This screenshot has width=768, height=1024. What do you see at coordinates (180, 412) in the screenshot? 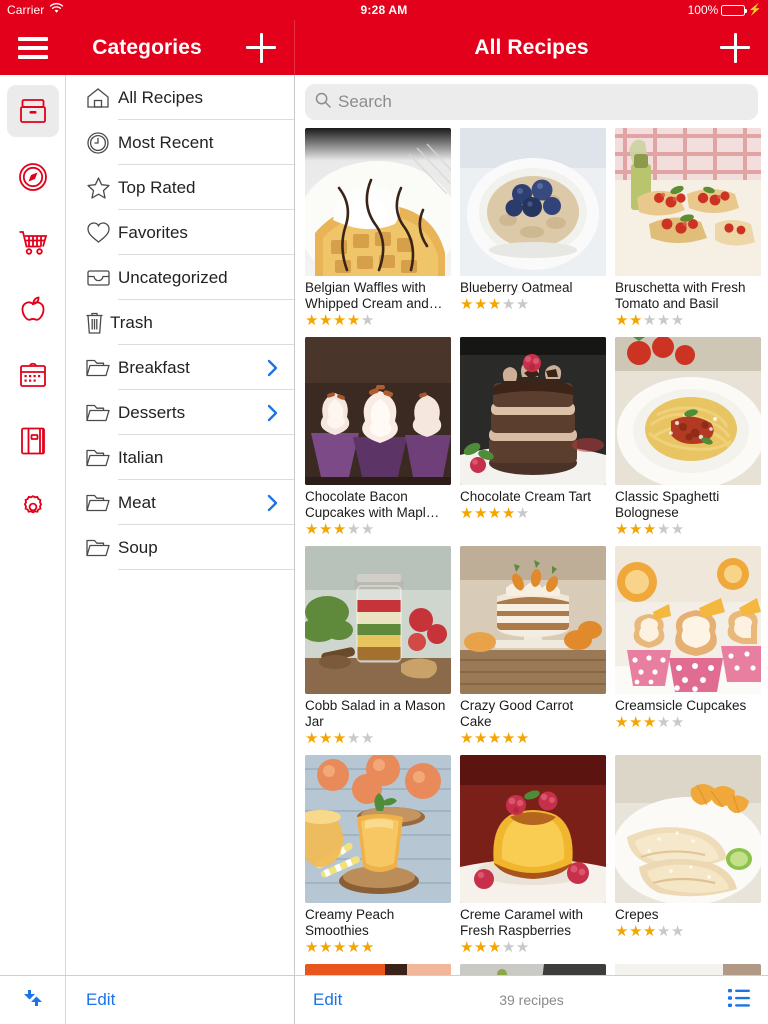
I see `category-item-desserts: Desserts` at bounding box center [180, 412].